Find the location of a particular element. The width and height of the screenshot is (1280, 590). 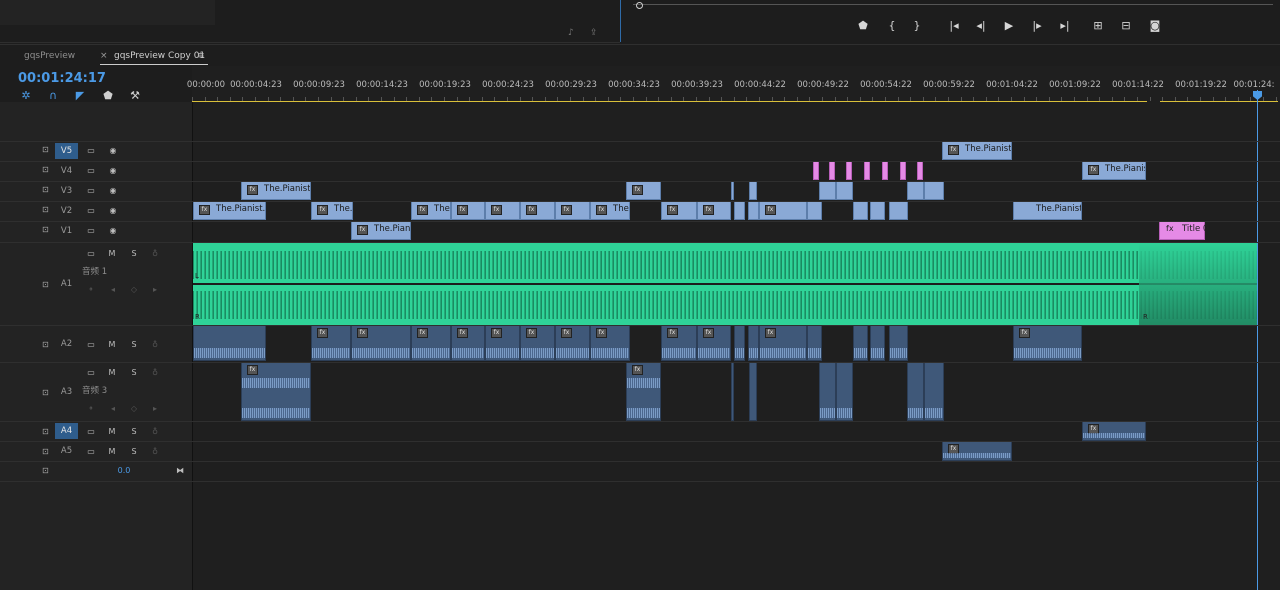

track-target-v5: V5 is located at coordinates (66, 151).